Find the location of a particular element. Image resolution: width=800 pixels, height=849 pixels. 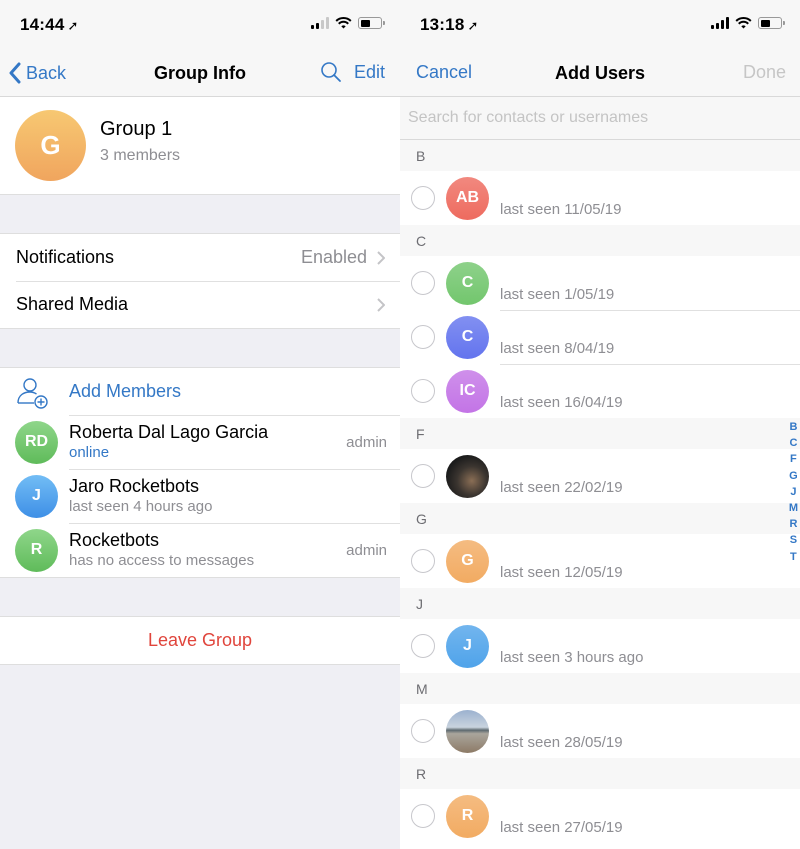

notifications-row: Notifications Enabled is located at coordinates (200, 257).